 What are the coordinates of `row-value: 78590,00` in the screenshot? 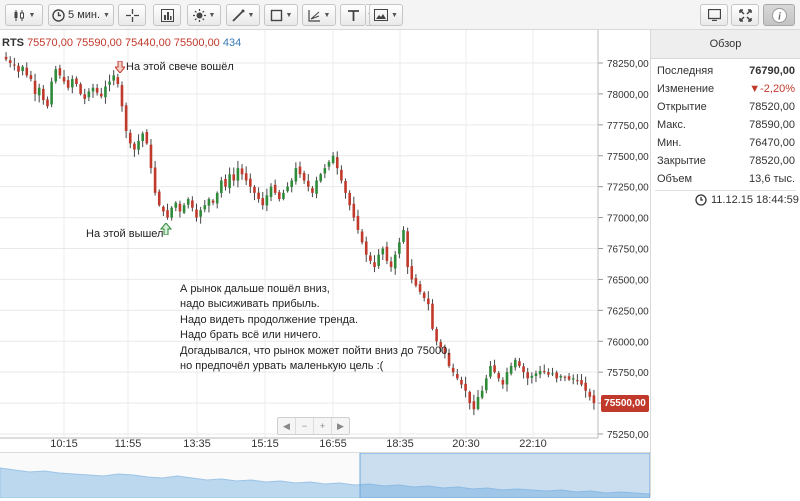 It's located at (772, 125).